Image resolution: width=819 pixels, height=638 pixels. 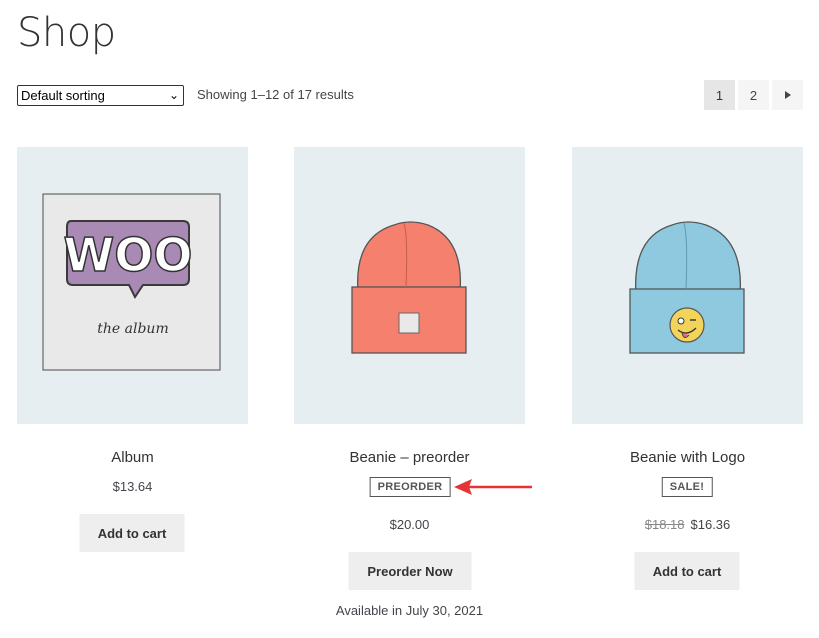 What do you see at coordinates (410, 571) in the screenshot?
I see `preorder-now-button: Preorder Now` at bounding box center [410, 571].